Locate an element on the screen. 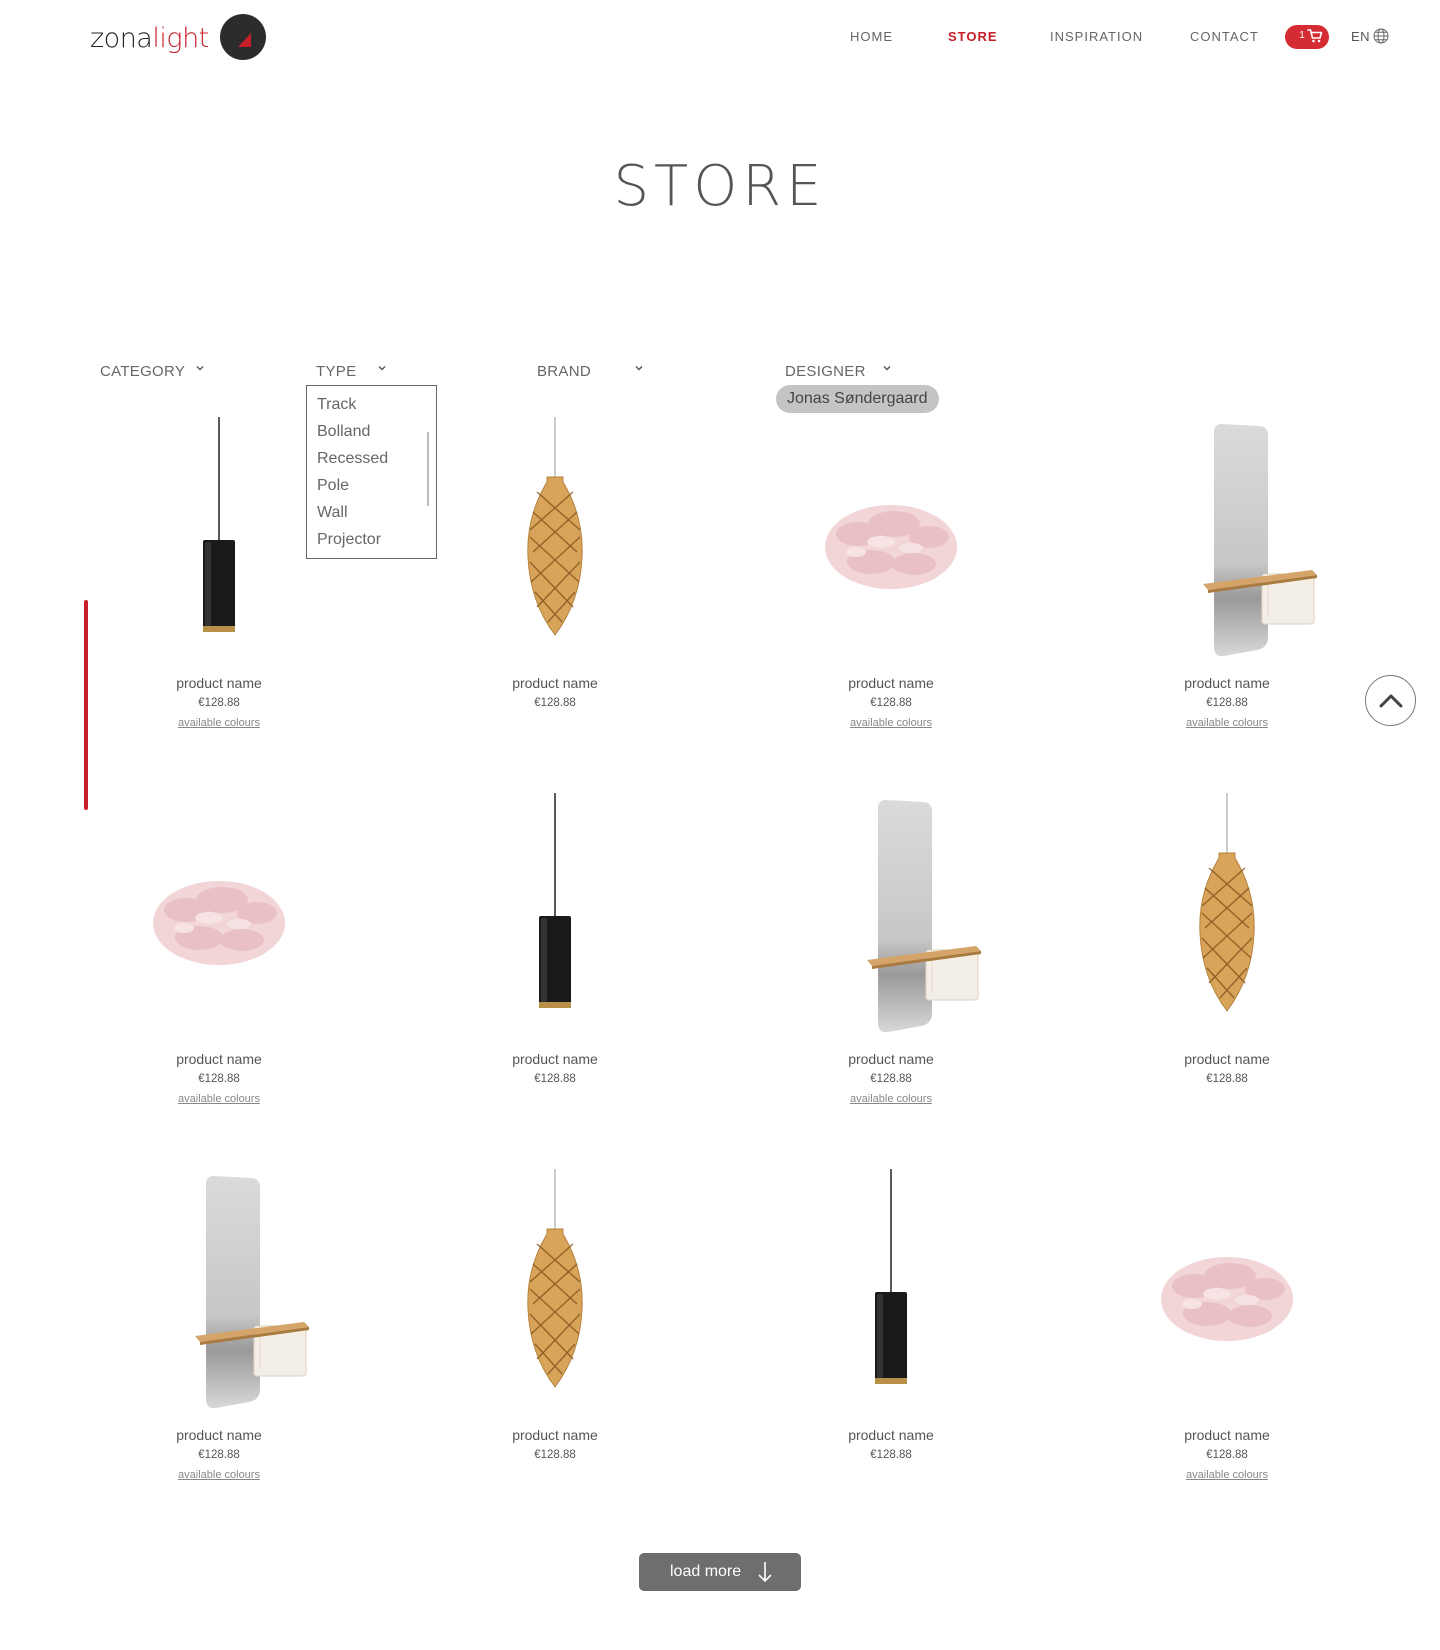 The height and width of the screenshot is (1650, 1440). nav-store: STORE is located at coordinates (973, 37).